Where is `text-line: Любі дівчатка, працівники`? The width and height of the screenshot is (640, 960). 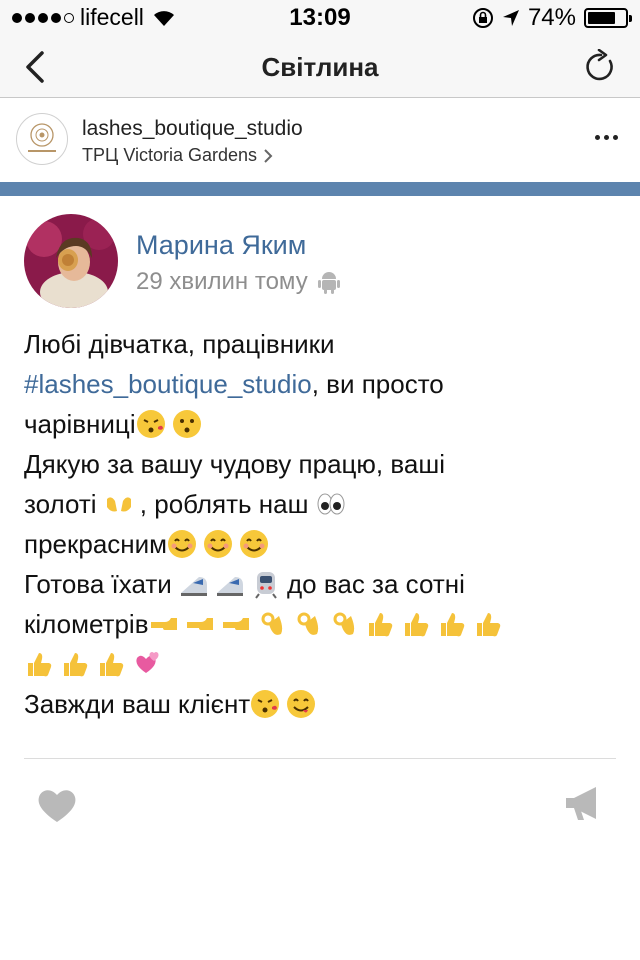 text-line: Любі дівчатка, працівники is located at coordinates (179, 344).